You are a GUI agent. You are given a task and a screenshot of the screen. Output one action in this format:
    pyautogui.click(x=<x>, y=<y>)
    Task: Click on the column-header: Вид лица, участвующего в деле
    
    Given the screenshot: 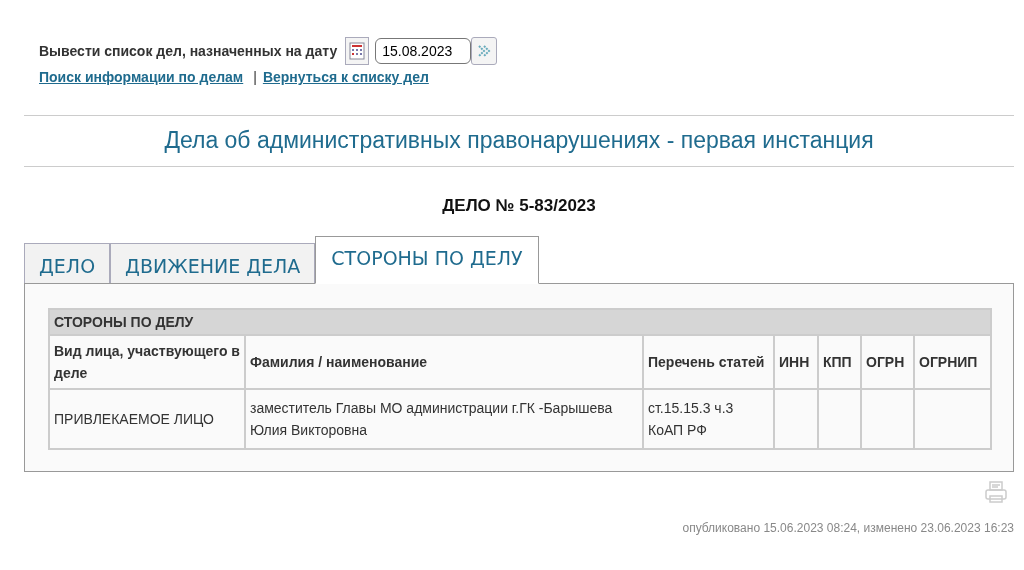 What is the action you would take?
    pyautogui.click(x=147, y=362)
    